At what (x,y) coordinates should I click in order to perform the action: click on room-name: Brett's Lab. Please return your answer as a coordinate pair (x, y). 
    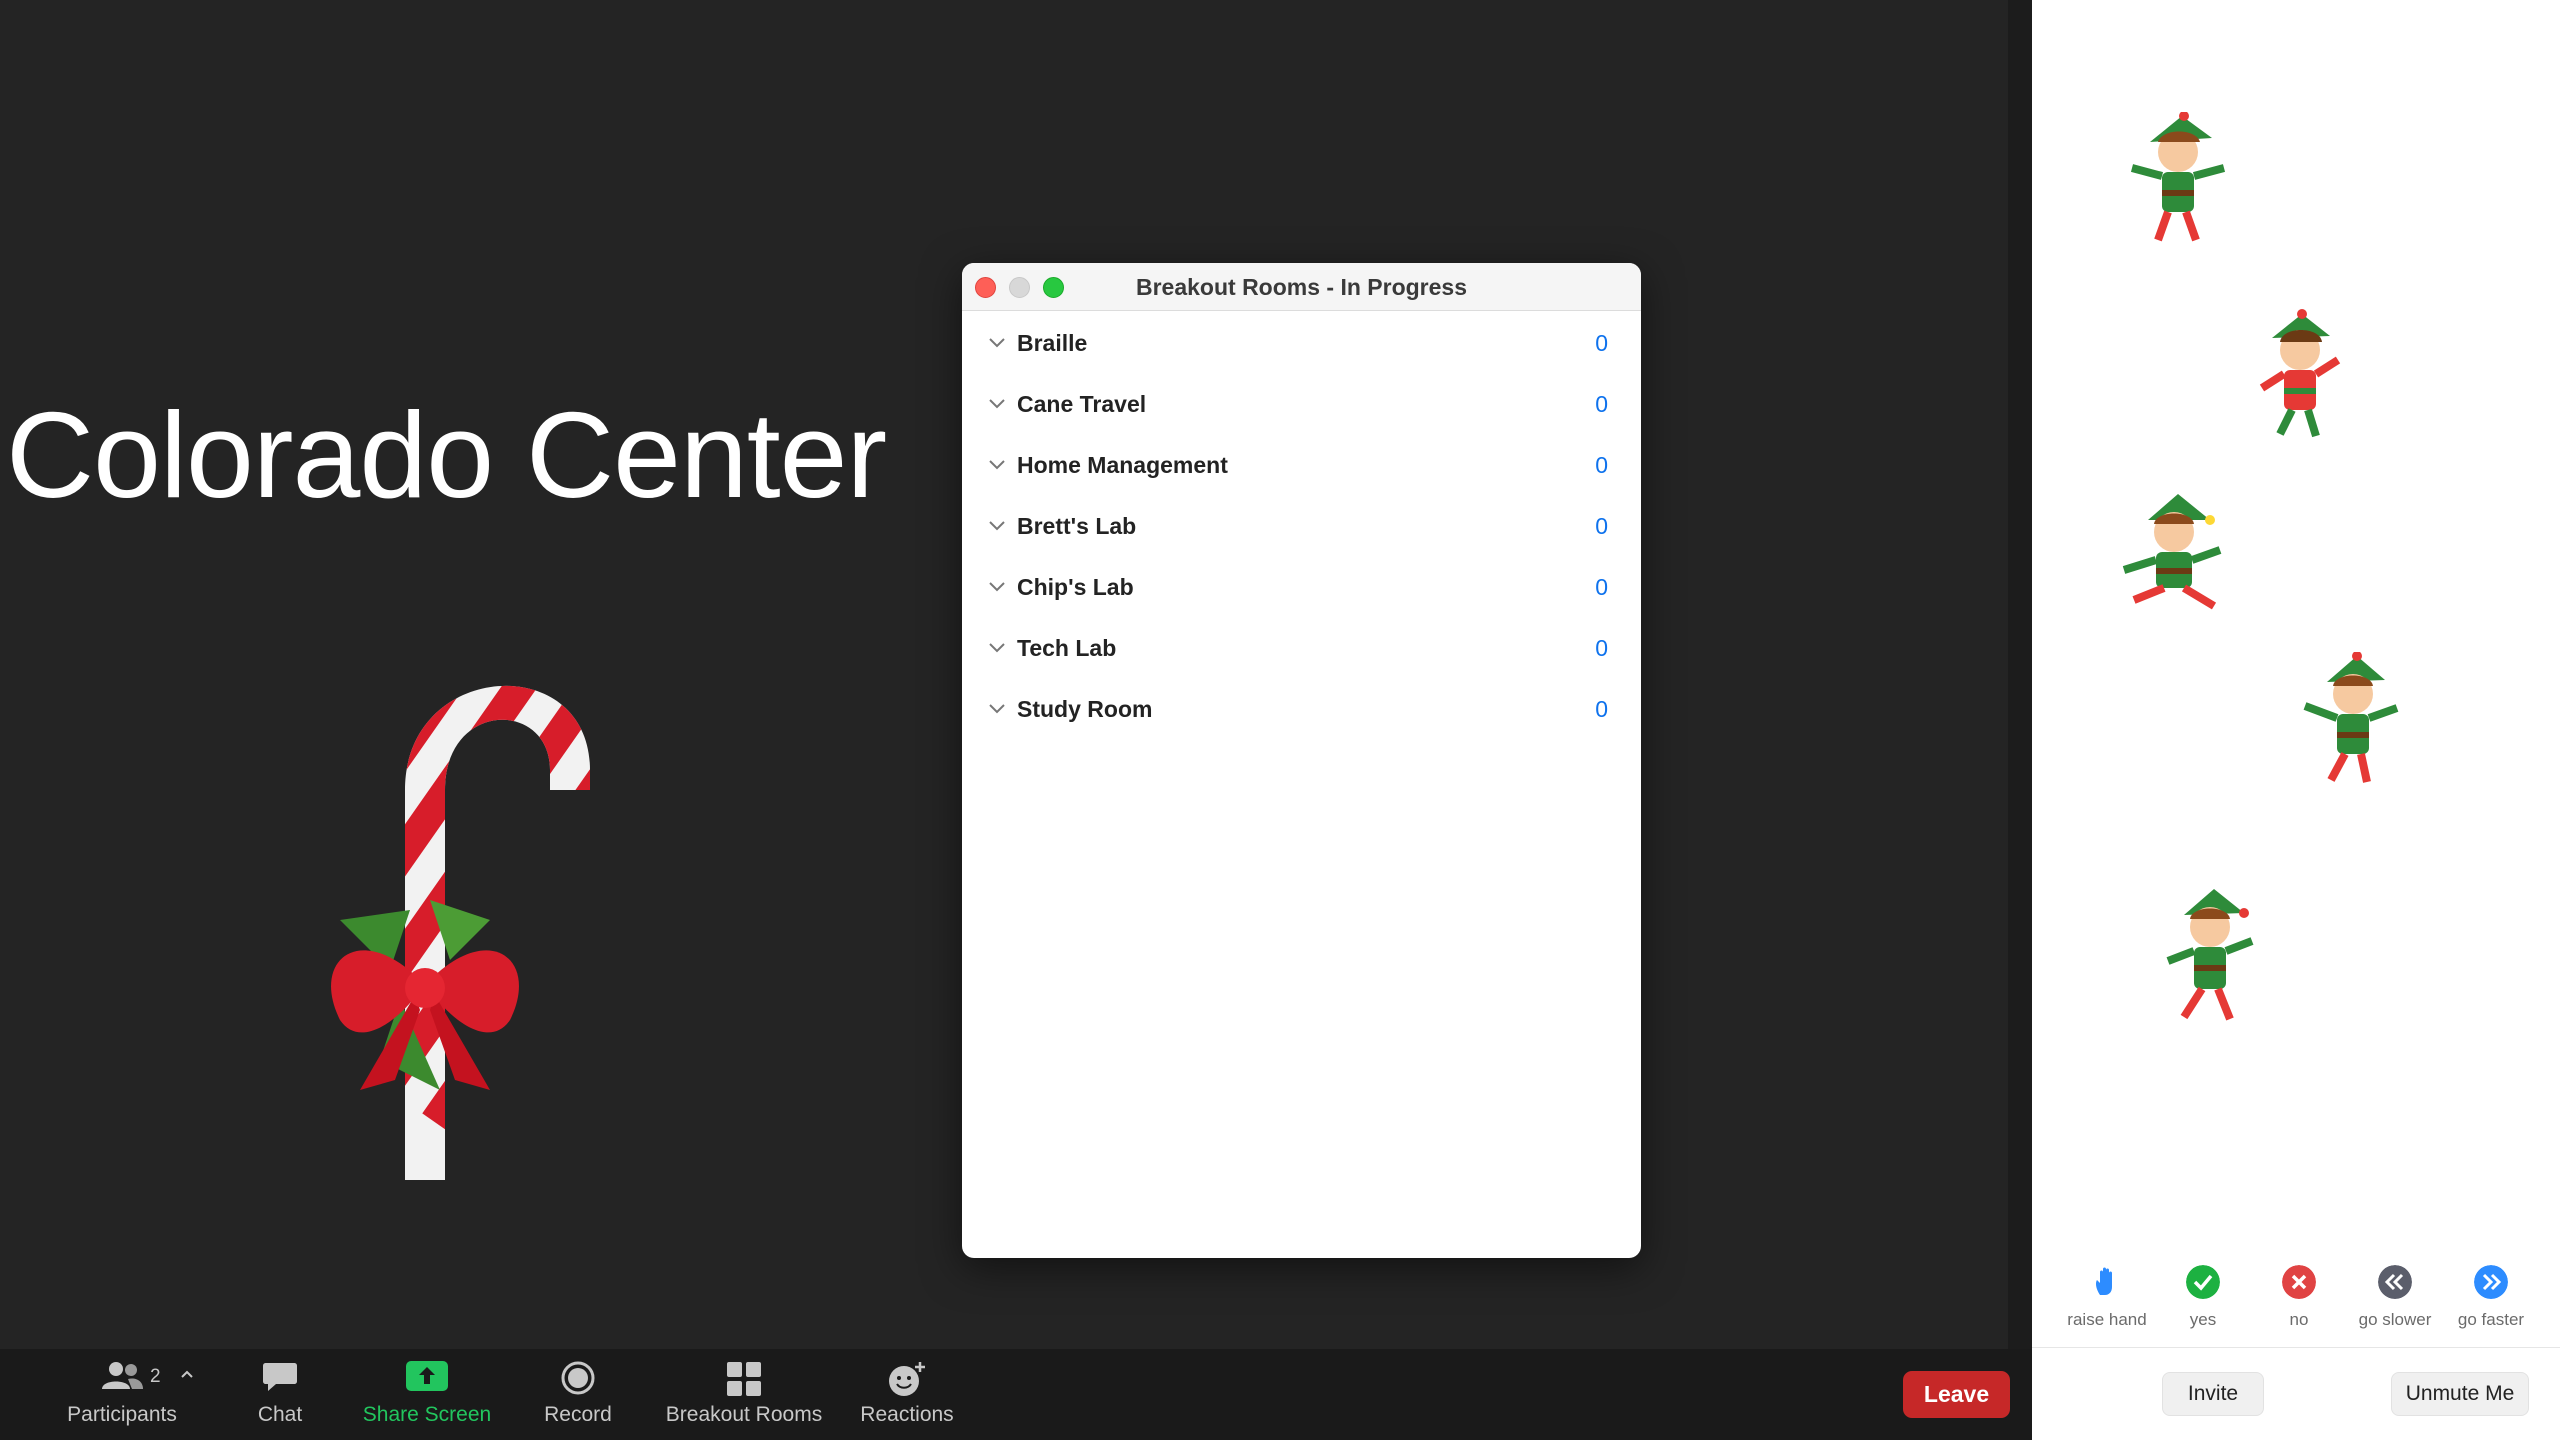
    Looking at the image, I should click on (1077, 526).